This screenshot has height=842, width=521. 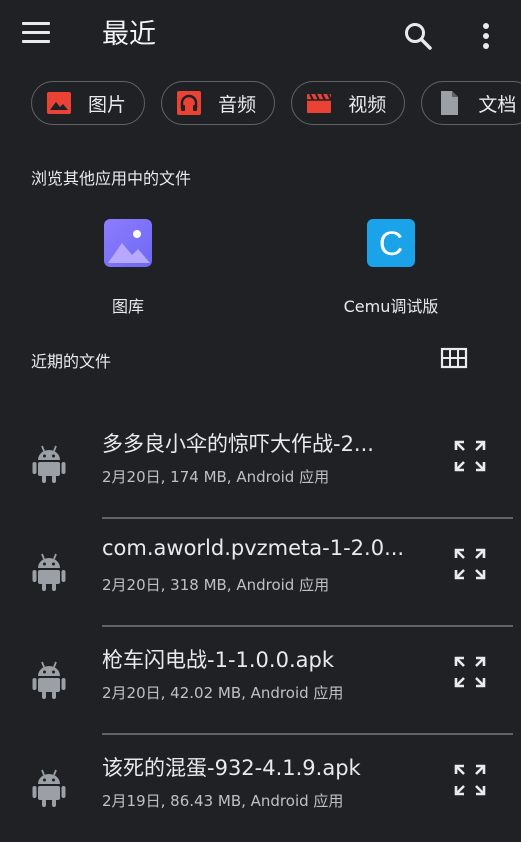 I want to click on chip-audio: 音频, so click(x=218, y=103).